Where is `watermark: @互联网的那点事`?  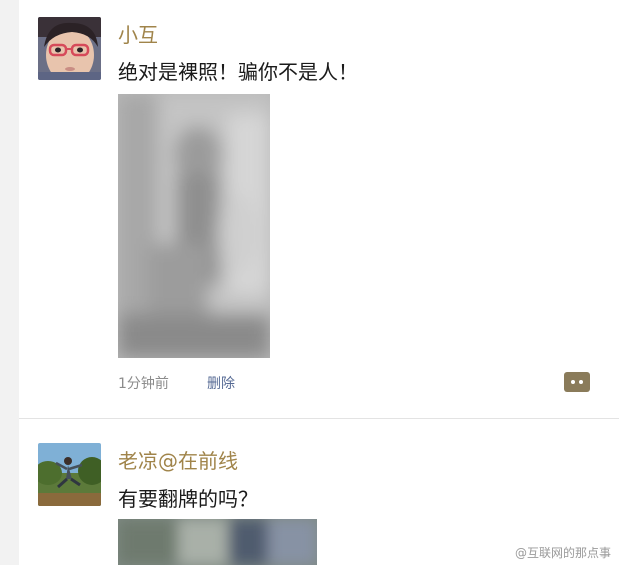 watermark: @互联网的那点事 is located at coordinates (562, 553).